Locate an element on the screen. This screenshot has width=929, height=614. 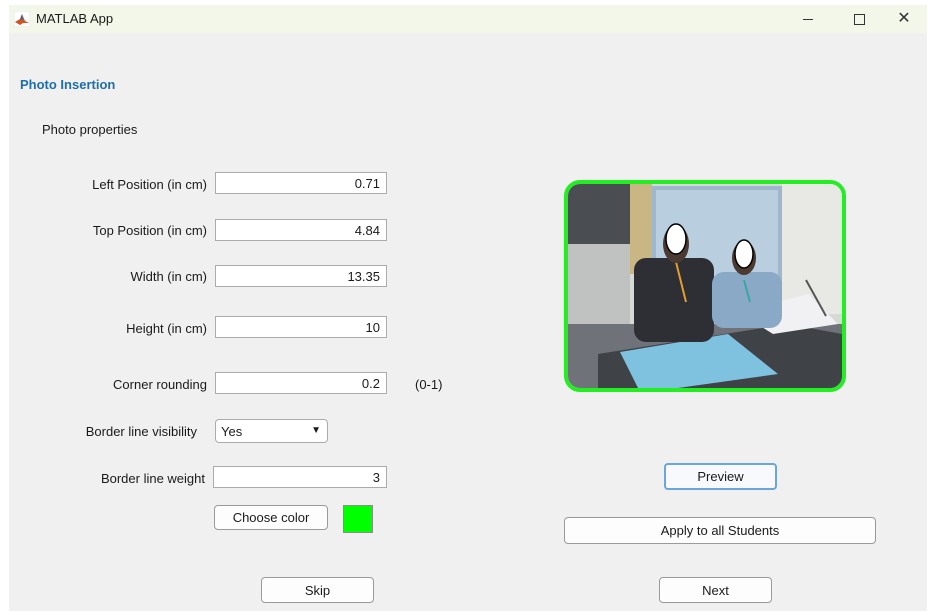
apply-all-label: Apply to all Students is located at coordinates (720, 530).